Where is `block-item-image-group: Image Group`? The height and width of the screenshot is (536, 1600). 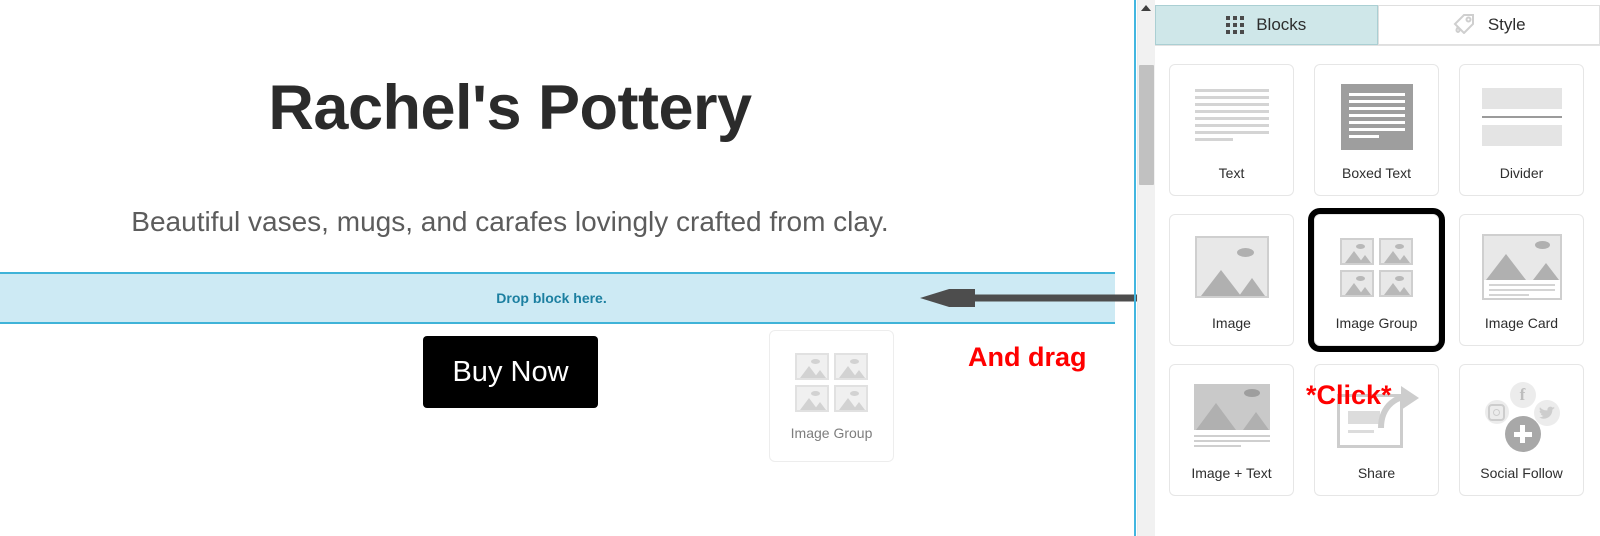
block-item-image-group: Image Group is located at coordinates (1376, 280).